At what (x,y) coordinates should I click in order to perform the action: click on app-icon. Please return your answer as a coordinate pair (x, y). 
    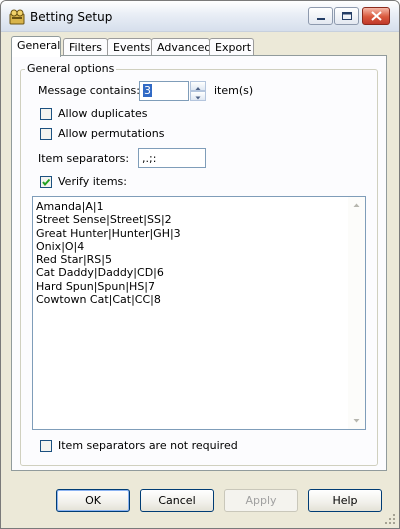
    Looking at the image, I should click on (17, 17).